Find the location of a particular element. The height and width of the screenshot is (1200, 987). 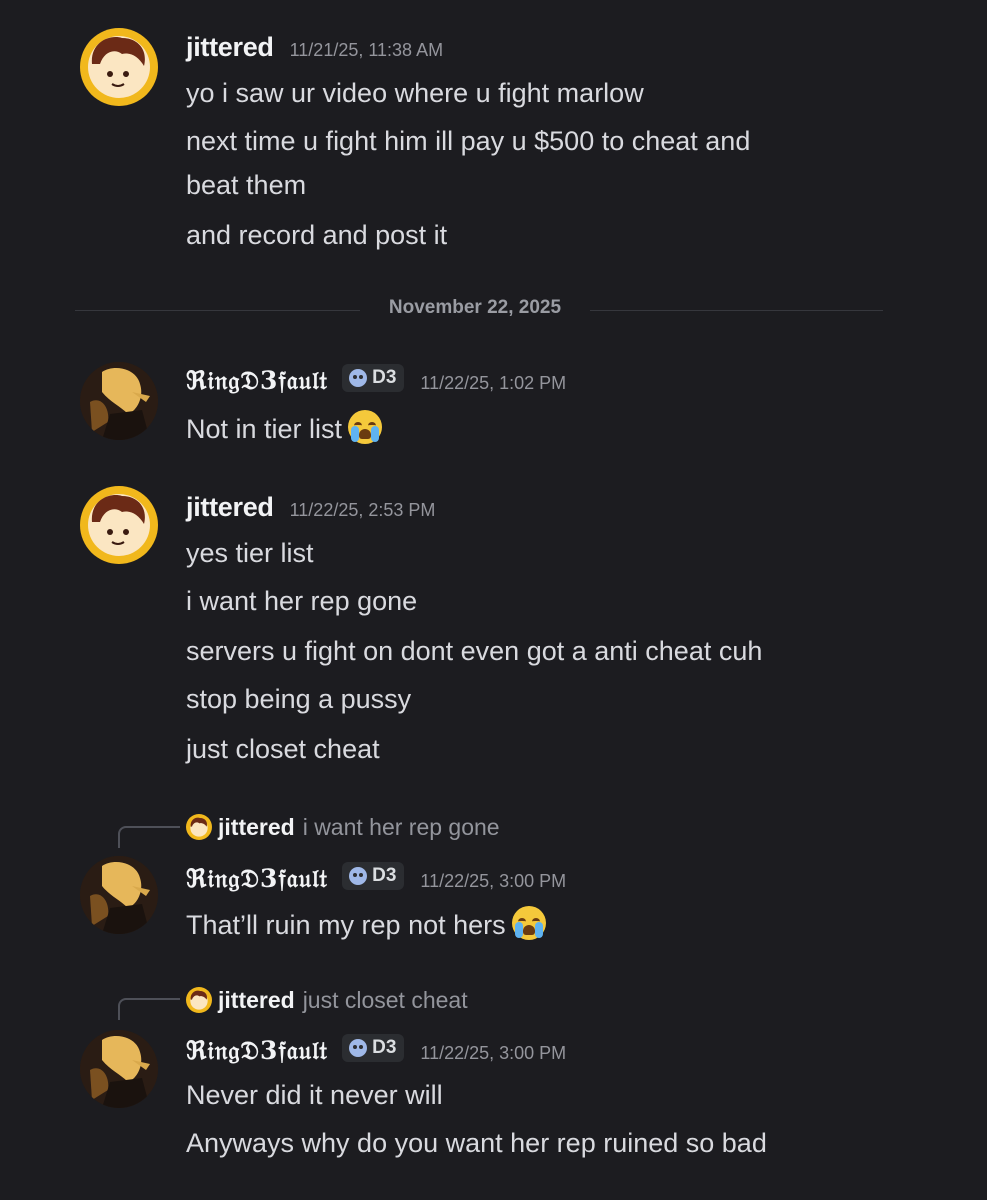

timestamp: 11/21/25, 11:38 AM is located at coordinates (366, 50).